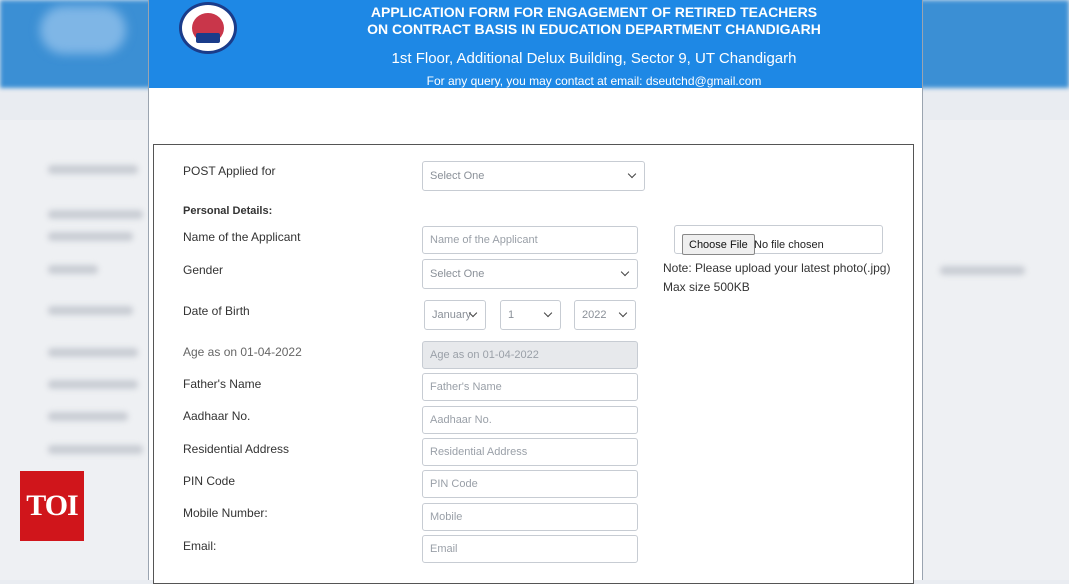 Image resolution: width=1069 pixels, height=584 pixels. Describe the element at coordinates (216, 311) in the screenshot. I see `dob-label: Date of Birth` at that location.